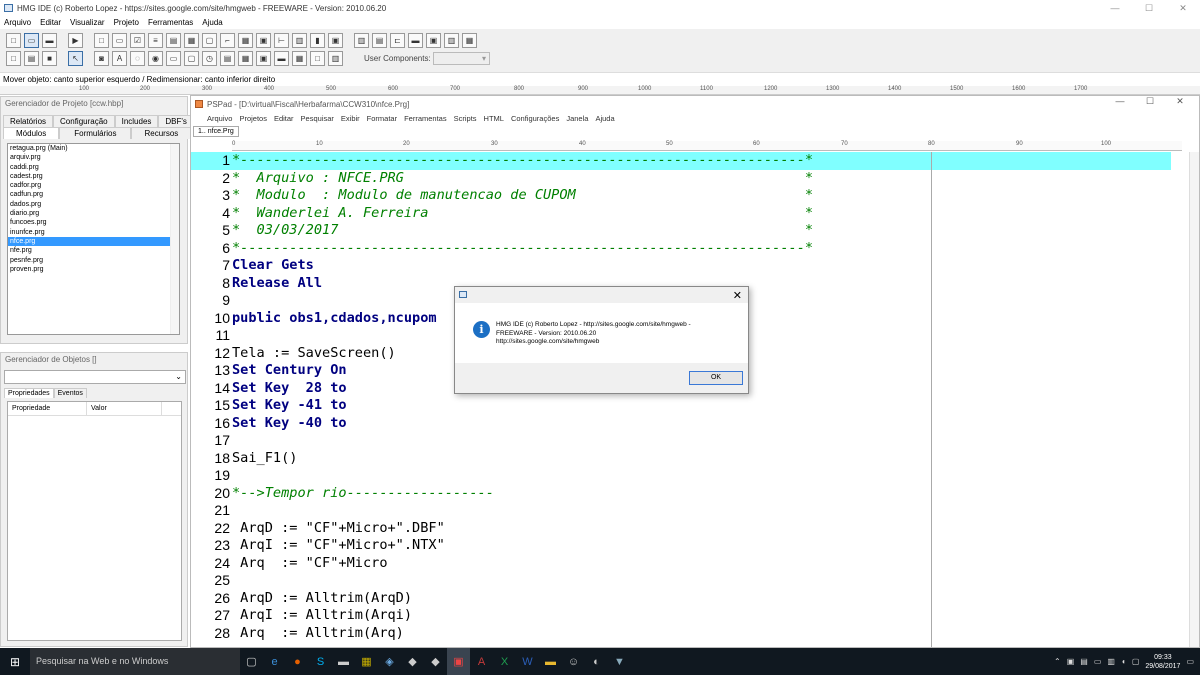 The image size is (1200, 675). Describe the element at coordinates (681, 214) in the screenshot. I see `code-line: 4 * Wanderlei A. Ferreira *` at that location.